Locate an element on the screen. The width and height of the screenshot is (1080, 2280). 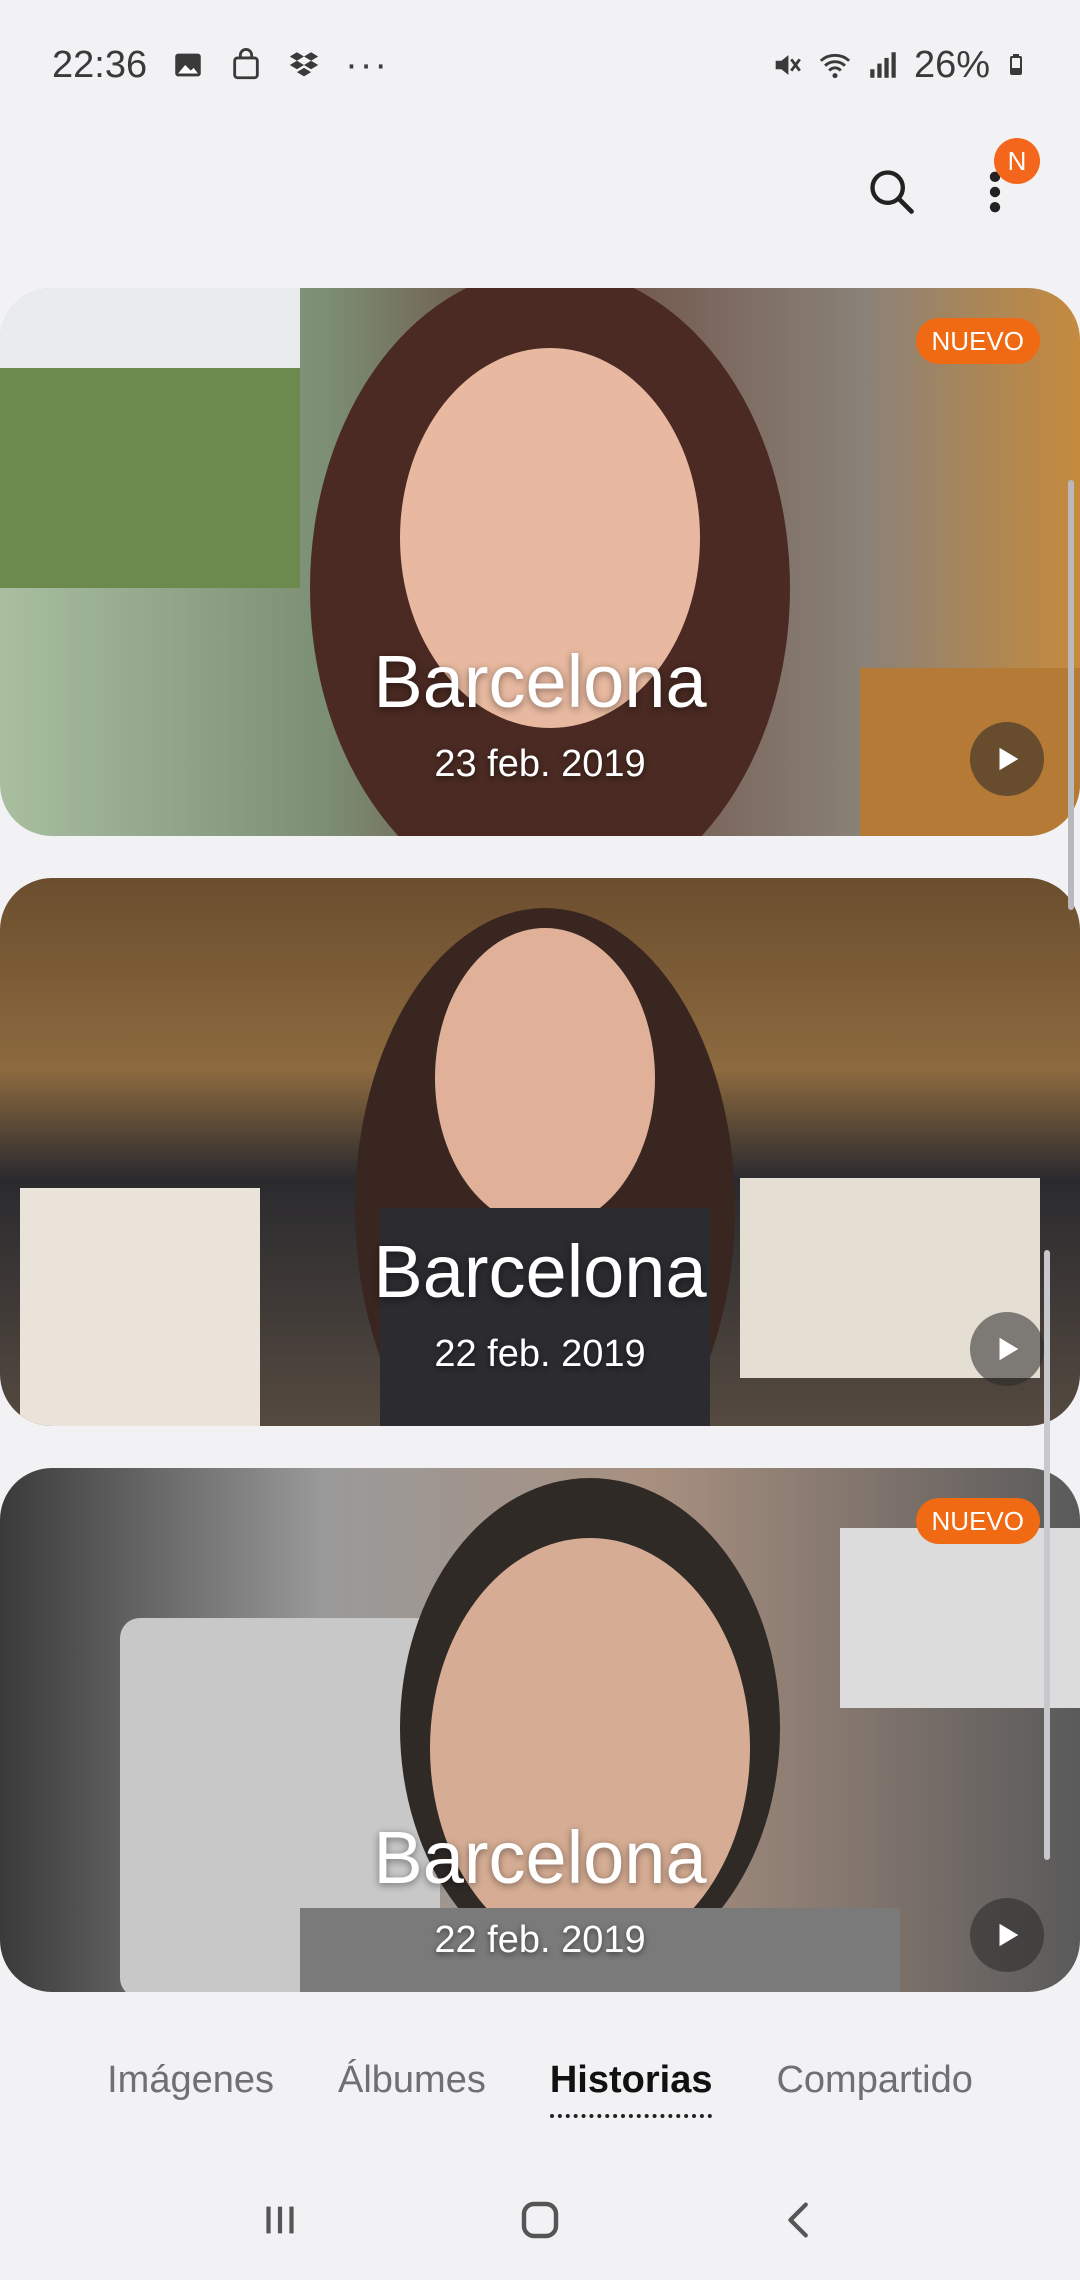
back-icon is located at coordinates (798, 2220).